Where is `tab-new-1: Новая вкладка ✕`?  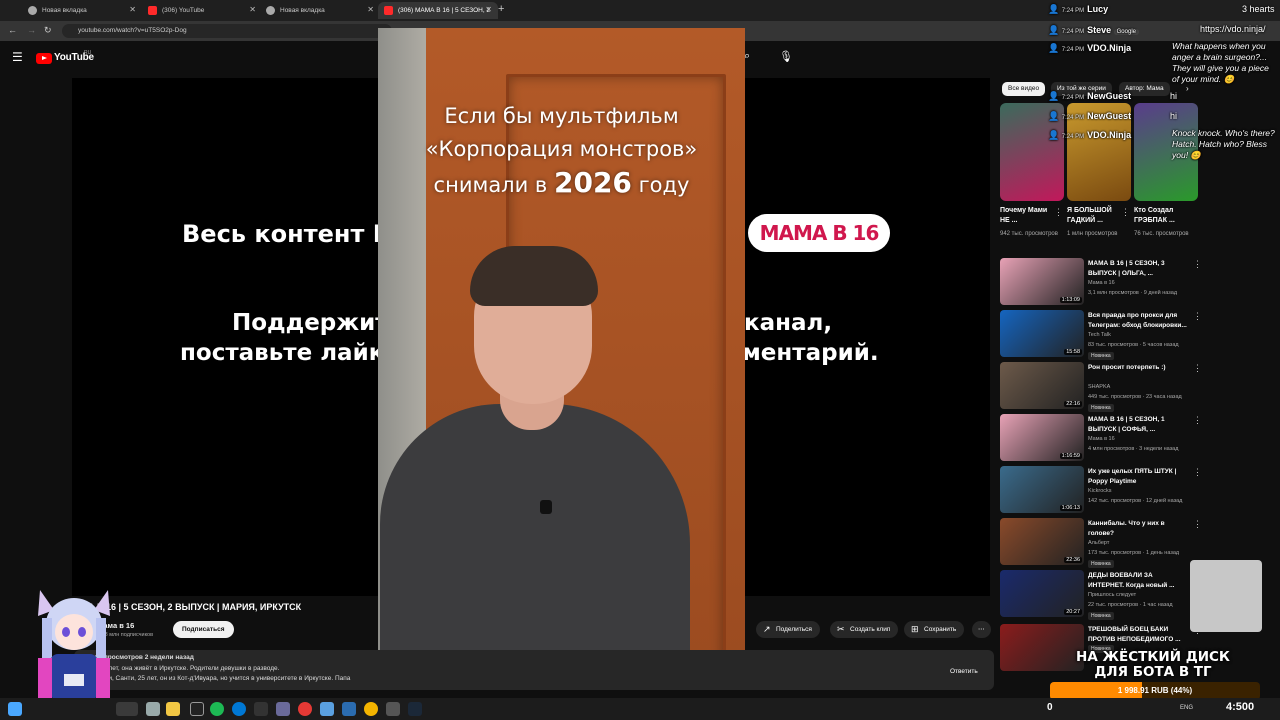
tab-new-1: Новая вкладка ✕ is located at coordinates (82, 10).